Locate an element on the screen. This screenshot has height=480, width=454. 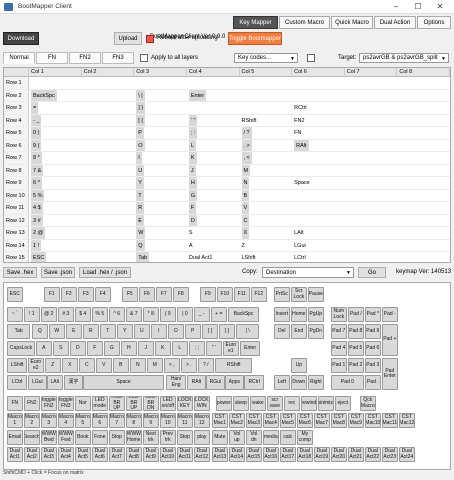
matrix-cell: Dual Act1 is located at coordinates (213, 257).